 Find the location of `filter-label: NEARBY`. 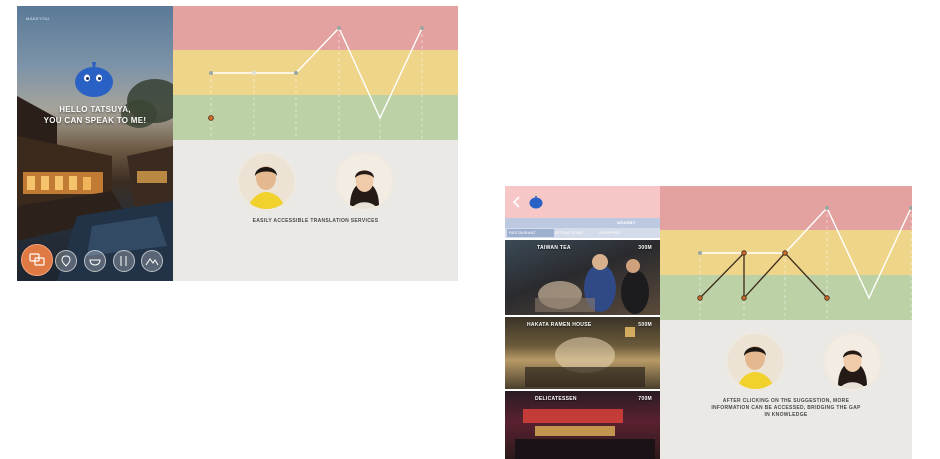

filter-label: NEARBY is located at coordinates (626, 222).